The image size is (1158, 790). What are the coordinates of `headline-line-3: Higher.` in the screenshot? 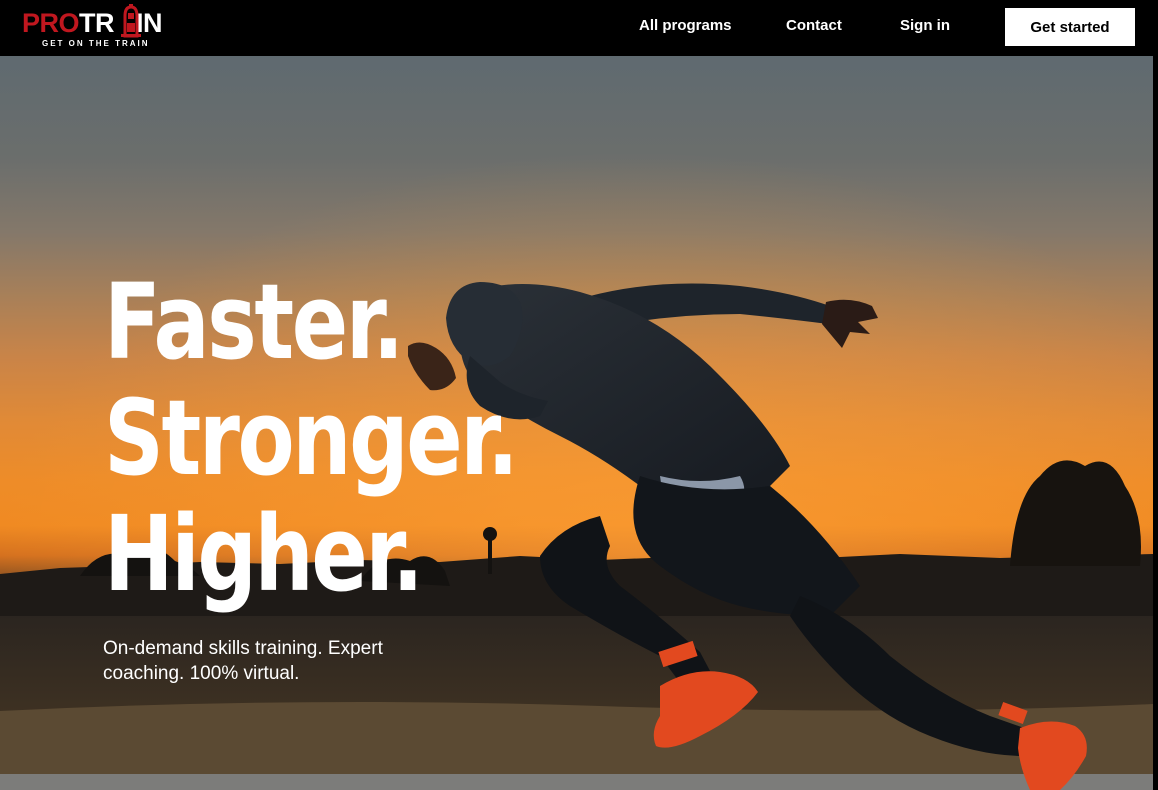 It's located at (264, 554).